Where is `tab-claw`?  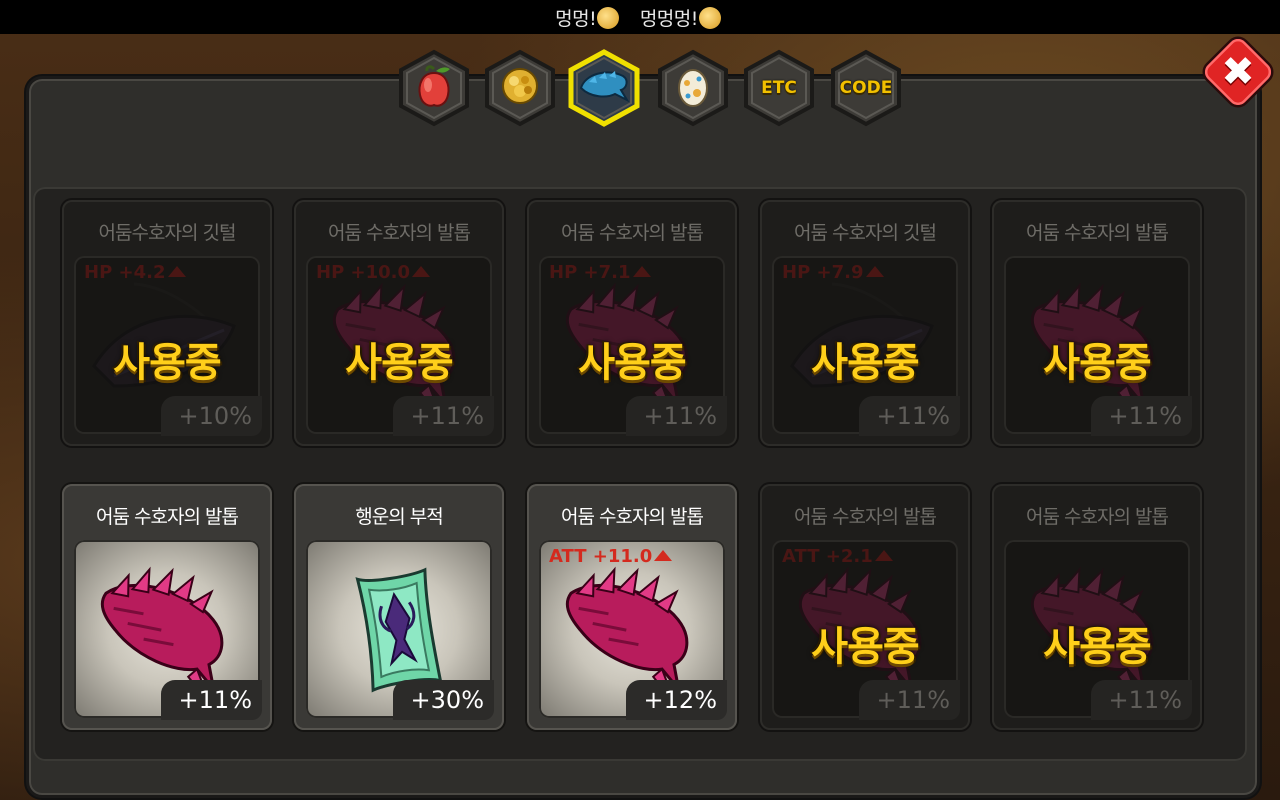
tab-claw is located at coordinates (604, 88).